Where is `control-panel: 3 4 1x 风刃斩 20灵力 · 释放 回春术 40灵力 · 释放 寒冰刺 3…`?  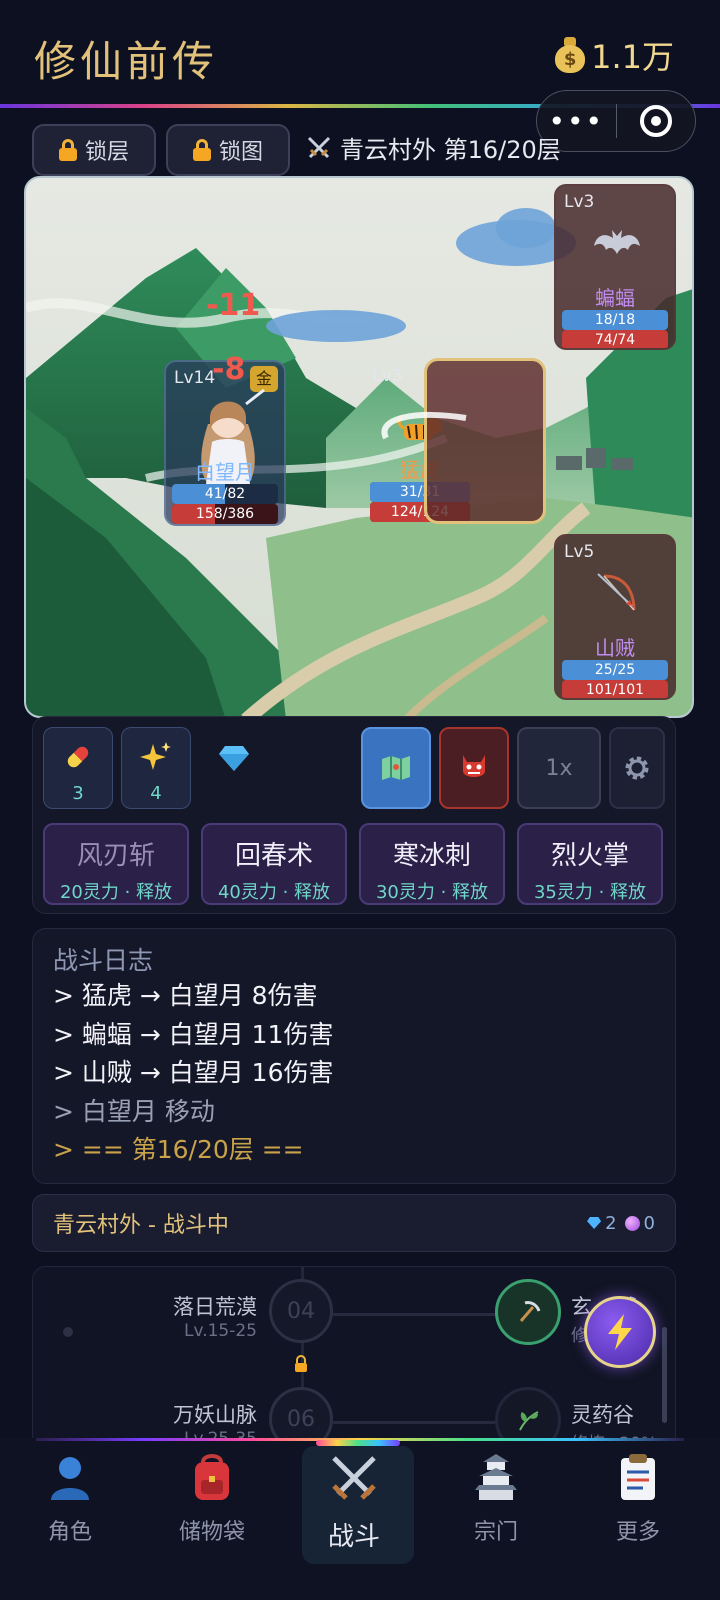
control-panel: 3 4 1x 风刃斩 20灵力 · 释放 回春术 40灵力 · 释放 寒冰刺 3… is located at coordinates (354, 815).